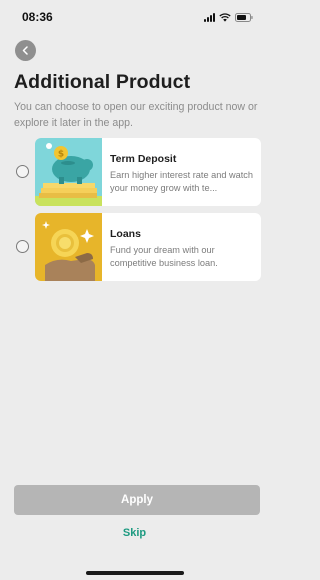 Image resolution: width=320 pixels, height=580 pixels. I want to click on back-button, so click(25, 50).